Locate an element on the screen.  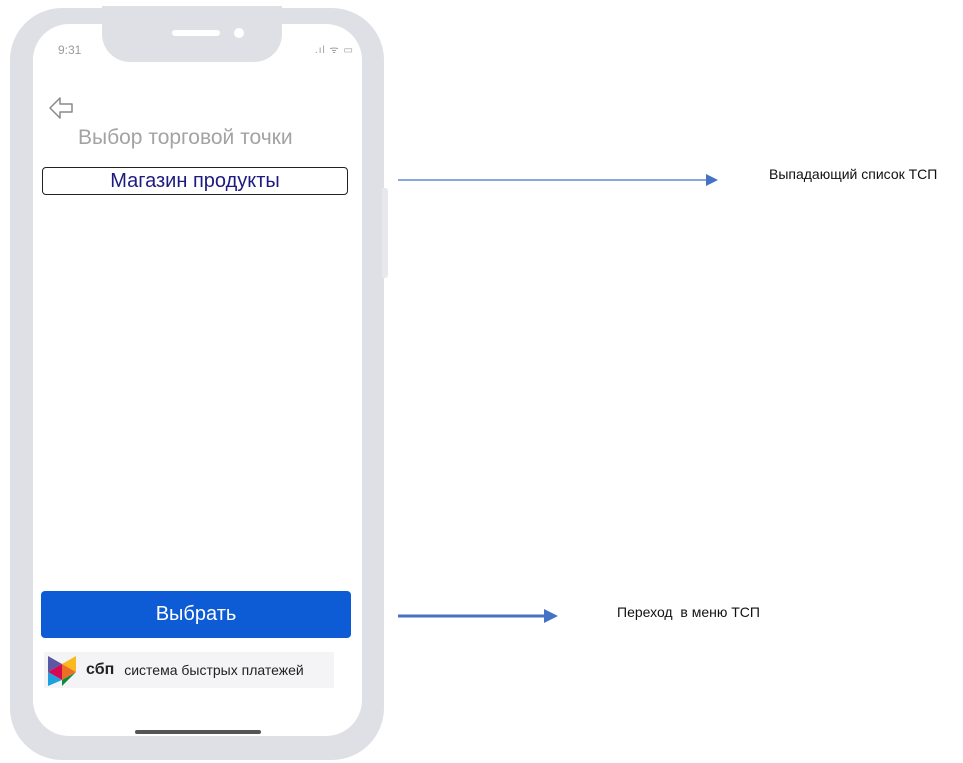
annotation-dropdown-note: Выпадающий список ТСП is located at coordinates (853, 174).